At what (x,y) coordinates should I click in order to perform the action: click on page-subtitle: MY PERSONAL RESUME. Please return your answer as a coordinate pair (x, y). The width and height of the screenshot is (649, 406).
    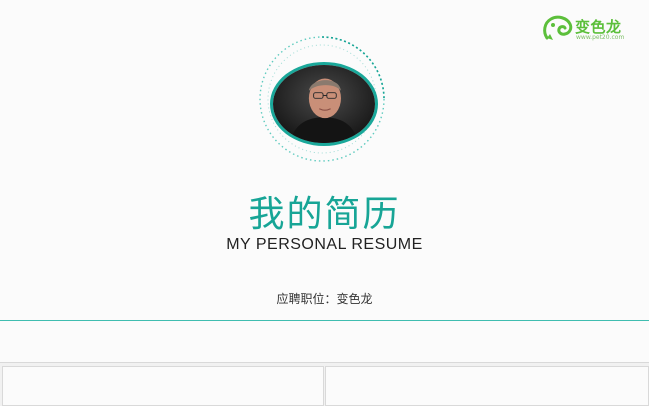
    Looking at the image, I should click on (324, 244).